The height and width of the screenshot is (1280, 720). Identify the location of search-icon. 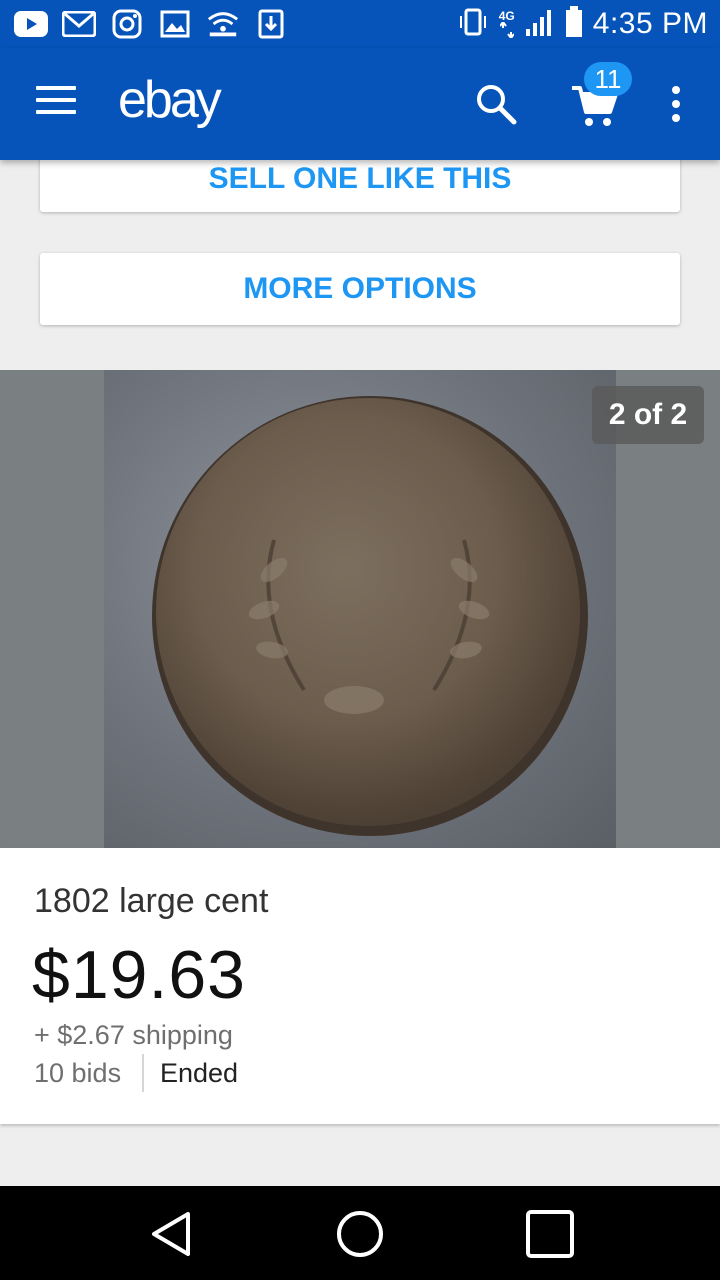
(497, 105).